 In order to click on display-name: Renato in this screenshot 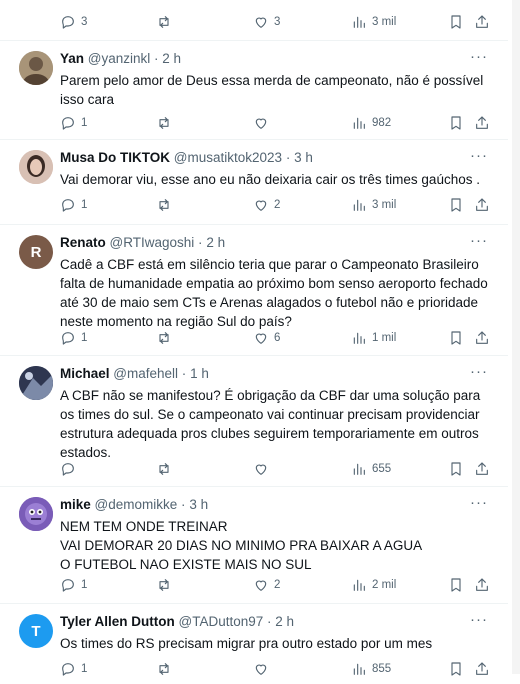, I will do `click(83, 242)`.